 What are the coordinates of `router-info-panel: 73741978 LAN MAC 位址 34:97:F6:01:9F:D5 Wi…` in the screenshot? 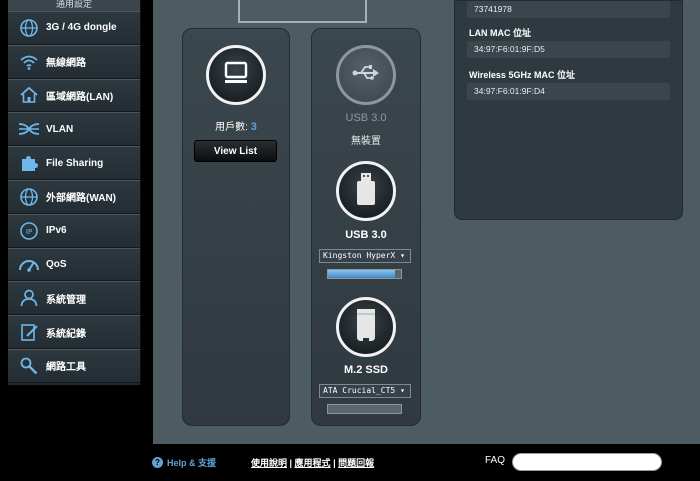 It's located at (568, 110).